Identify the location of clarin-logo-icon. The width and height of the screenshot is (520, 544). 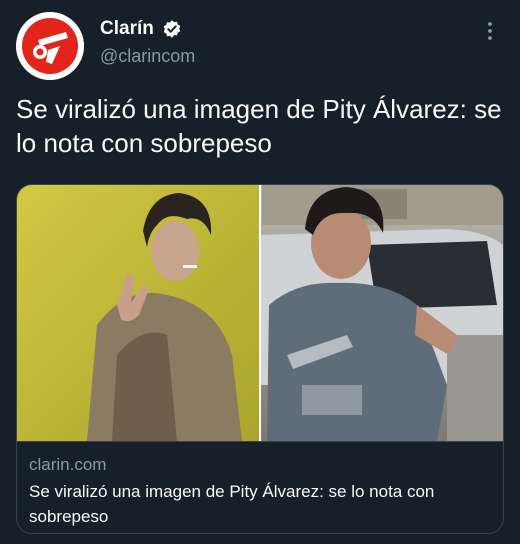
(50, 46).